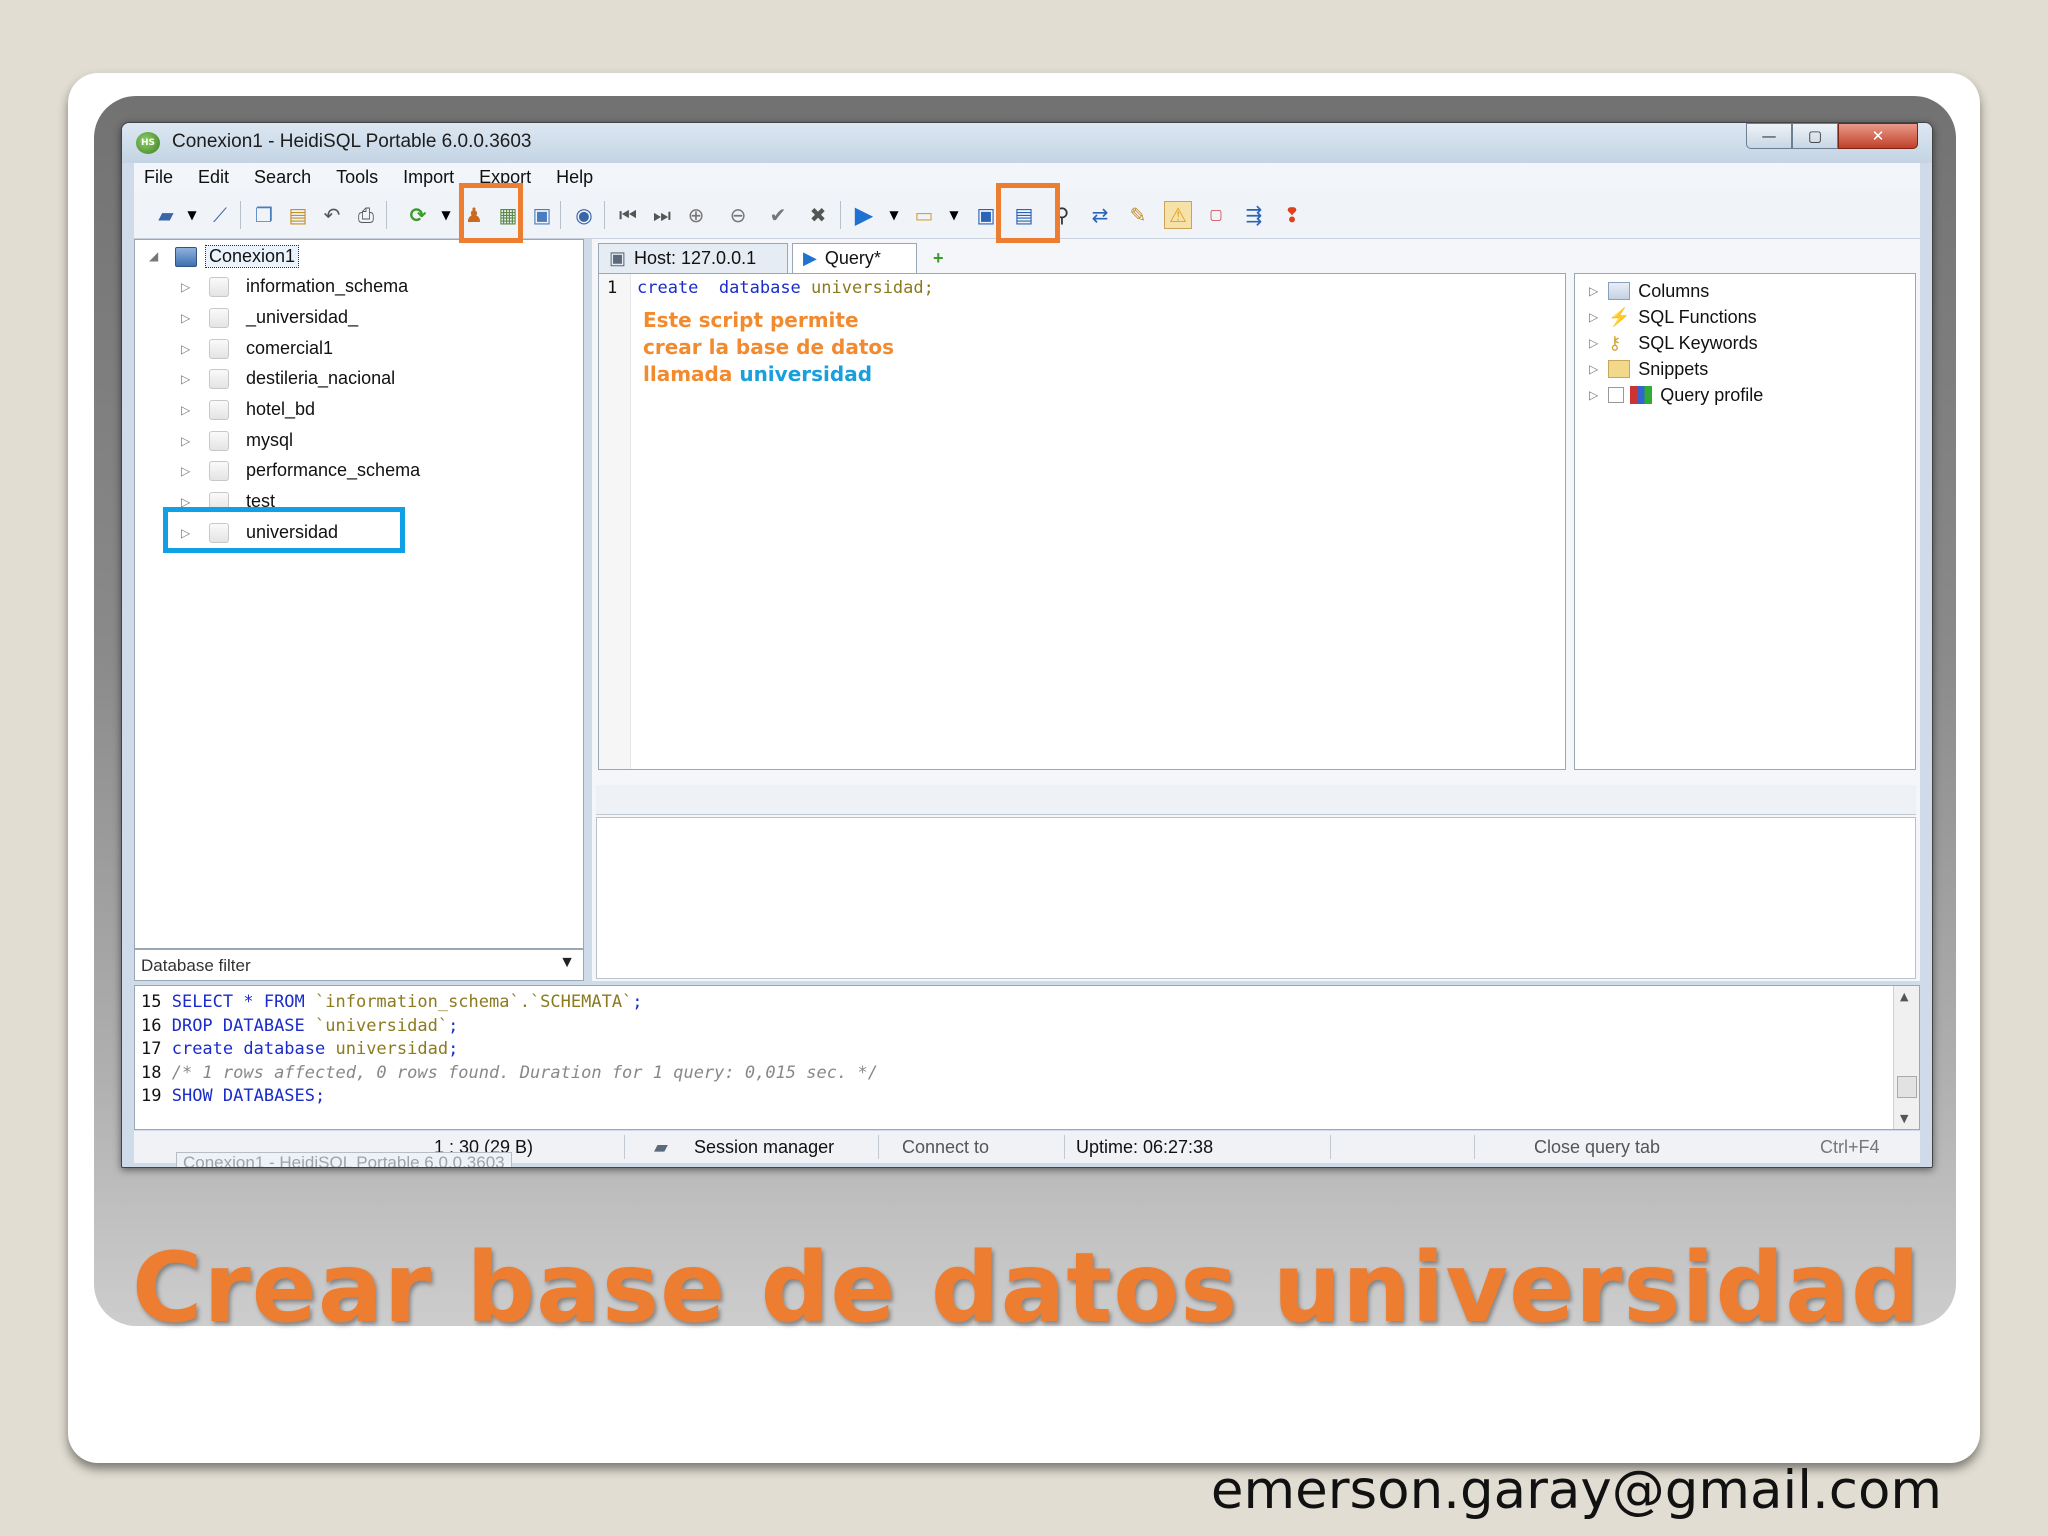  What do you see at coordinates (1138, 215) in the screenshot?
I see `format-icon: ✎` at bounding box center [1138, 215].